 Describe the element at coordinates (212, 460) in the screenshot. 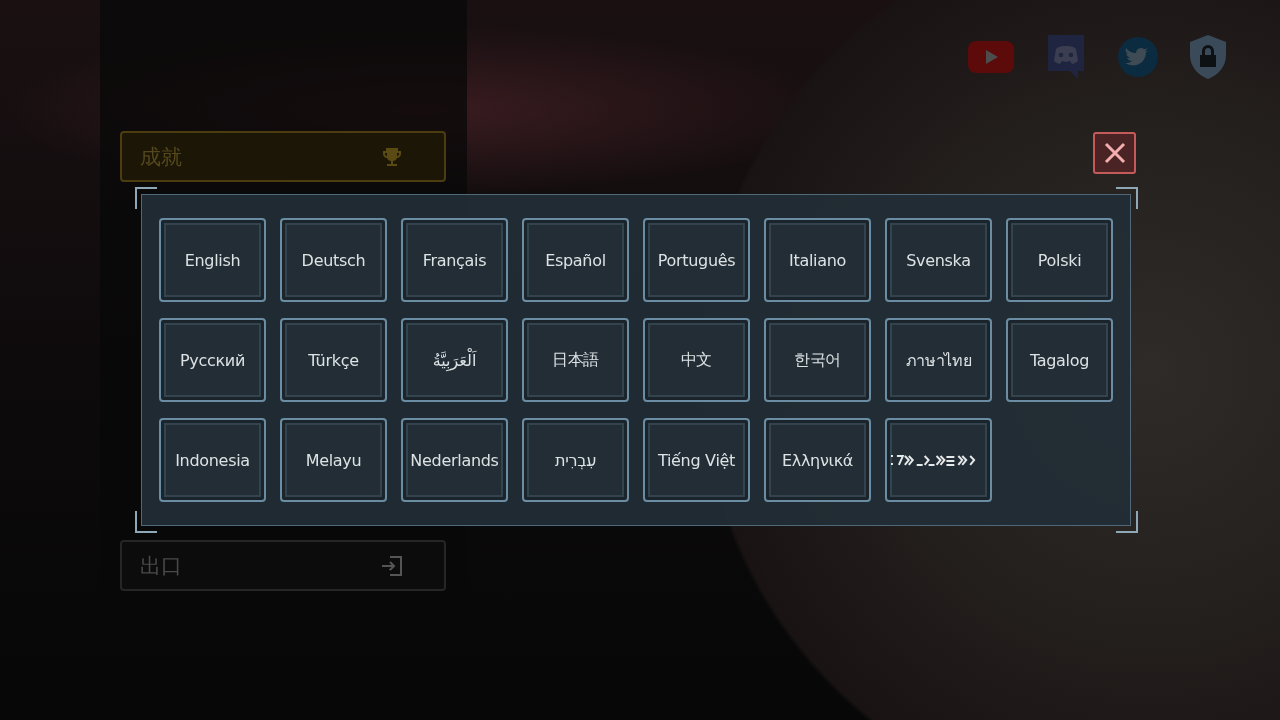

I see `language-button: Indonesia` at that location.